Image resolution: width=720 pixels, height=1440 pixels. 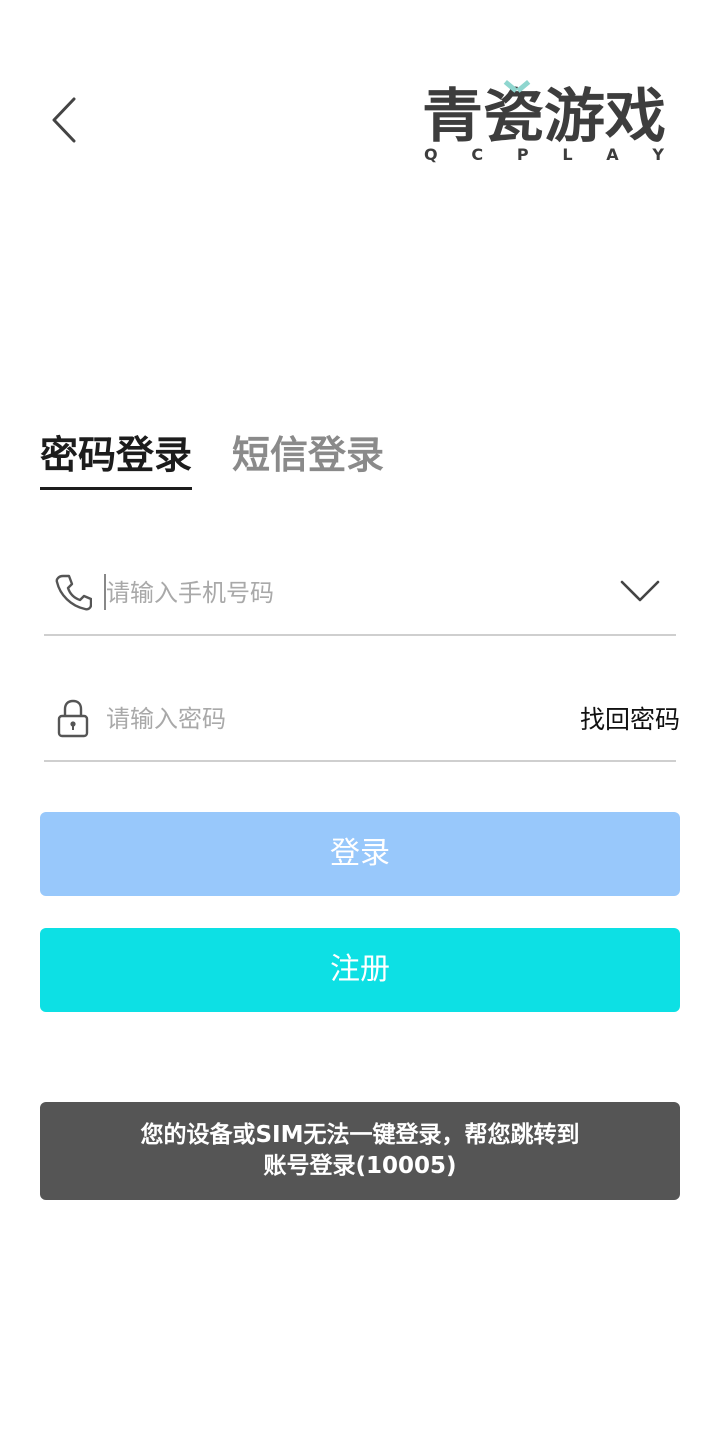 I want to click on password-row: 找回密码, so click(x=362, y=721).